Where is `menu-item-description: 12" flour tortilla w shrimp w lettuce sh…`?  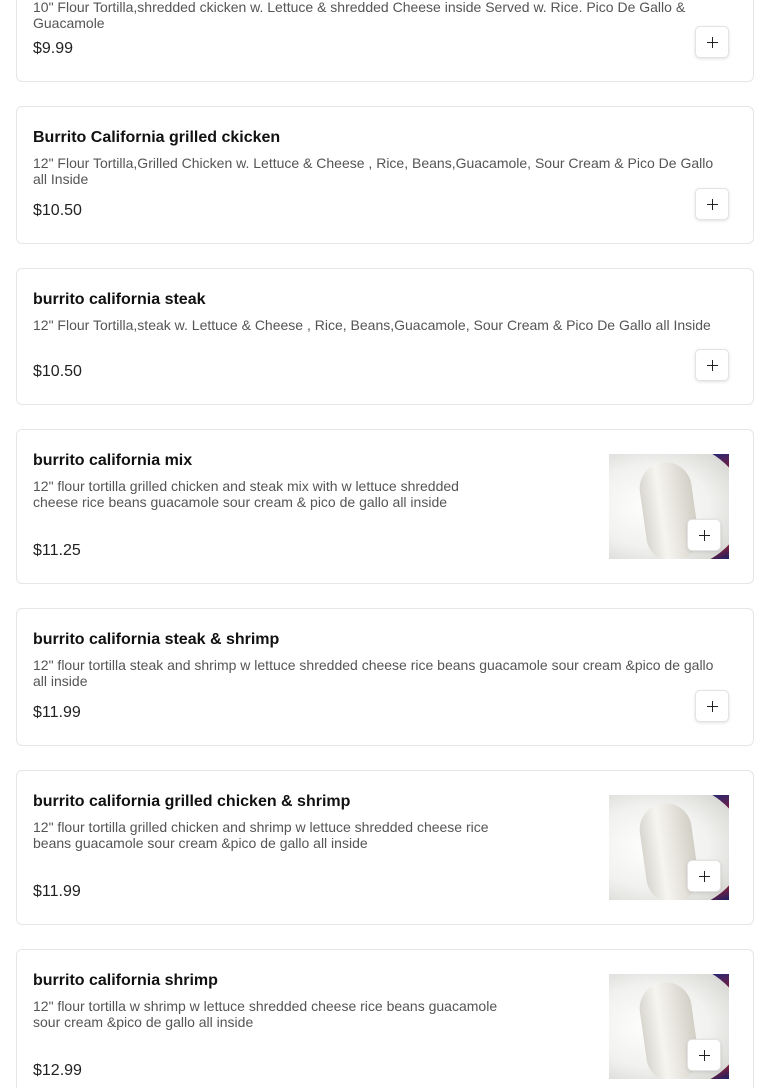 menu-item-description: 12" flour tortilla w shrimp w lettuce sh… is located at coordinates (265, 1014).